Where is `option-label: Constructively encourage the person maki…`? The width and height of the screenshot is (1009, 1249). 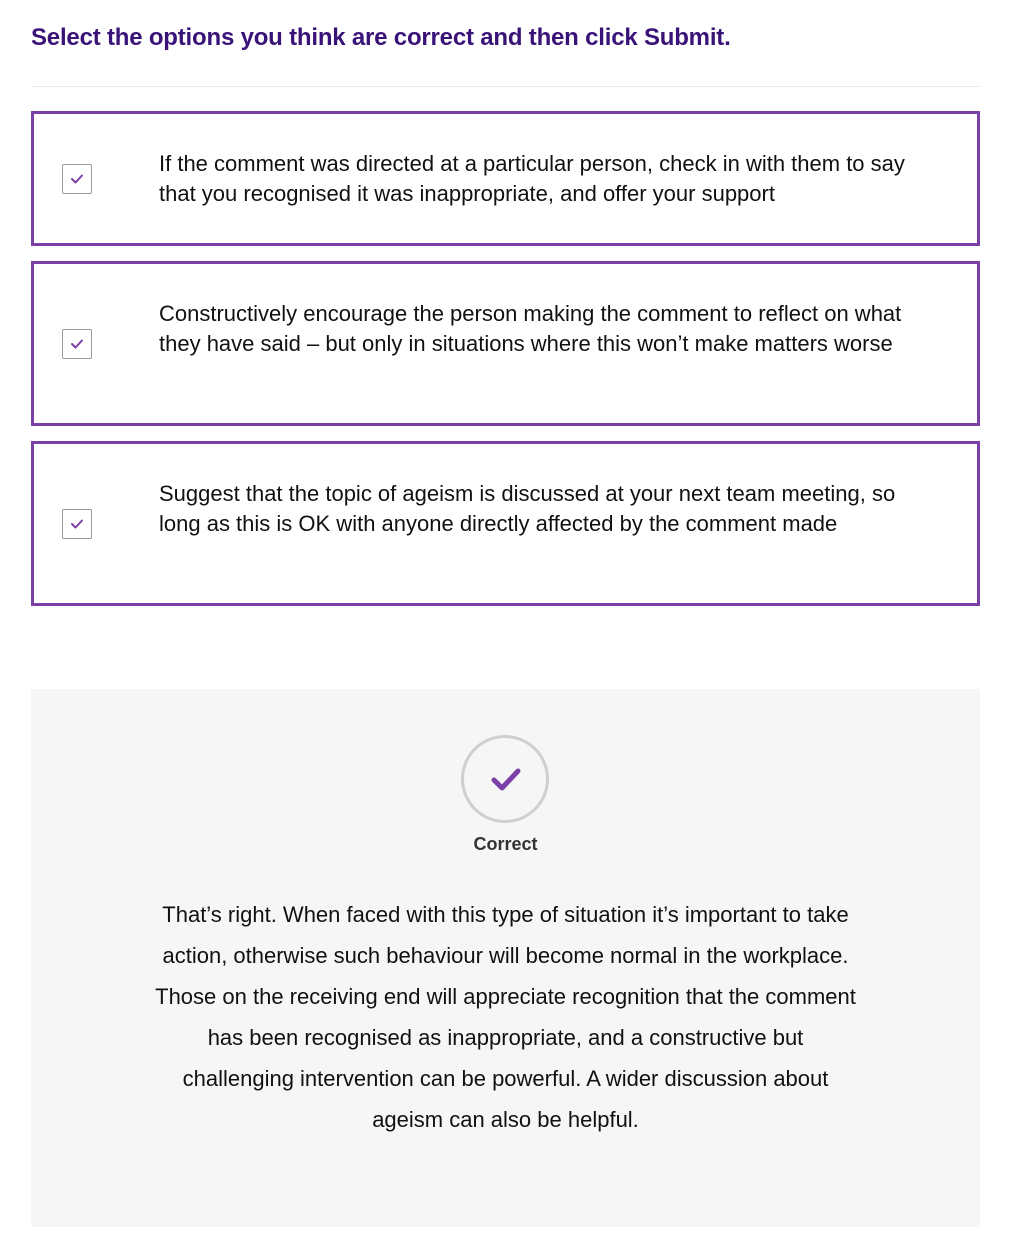
option-label: Constructively encourage the person maki… is located at coordinates (530, 328).